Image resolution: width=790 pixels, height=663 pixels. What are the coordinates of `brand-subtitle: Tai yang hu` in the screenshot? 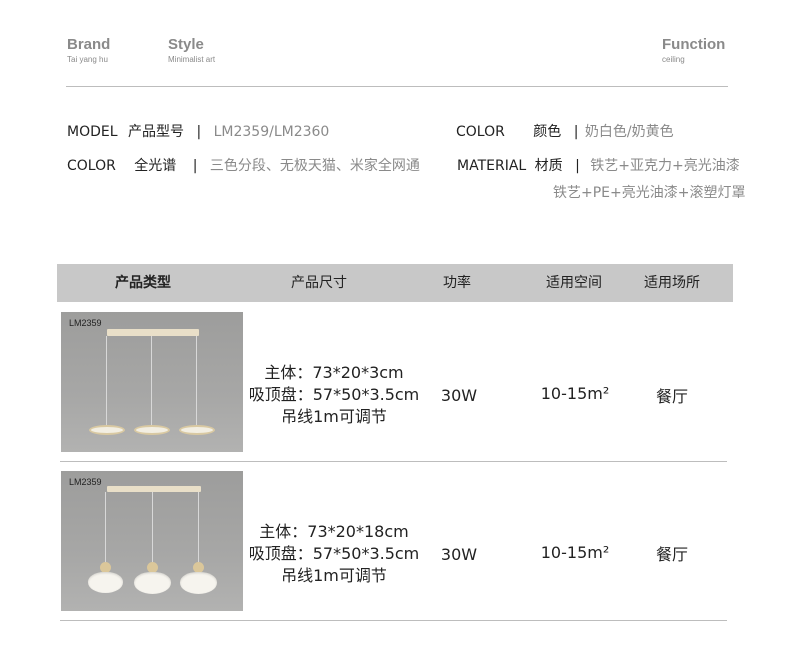 It's located at (87, 59).